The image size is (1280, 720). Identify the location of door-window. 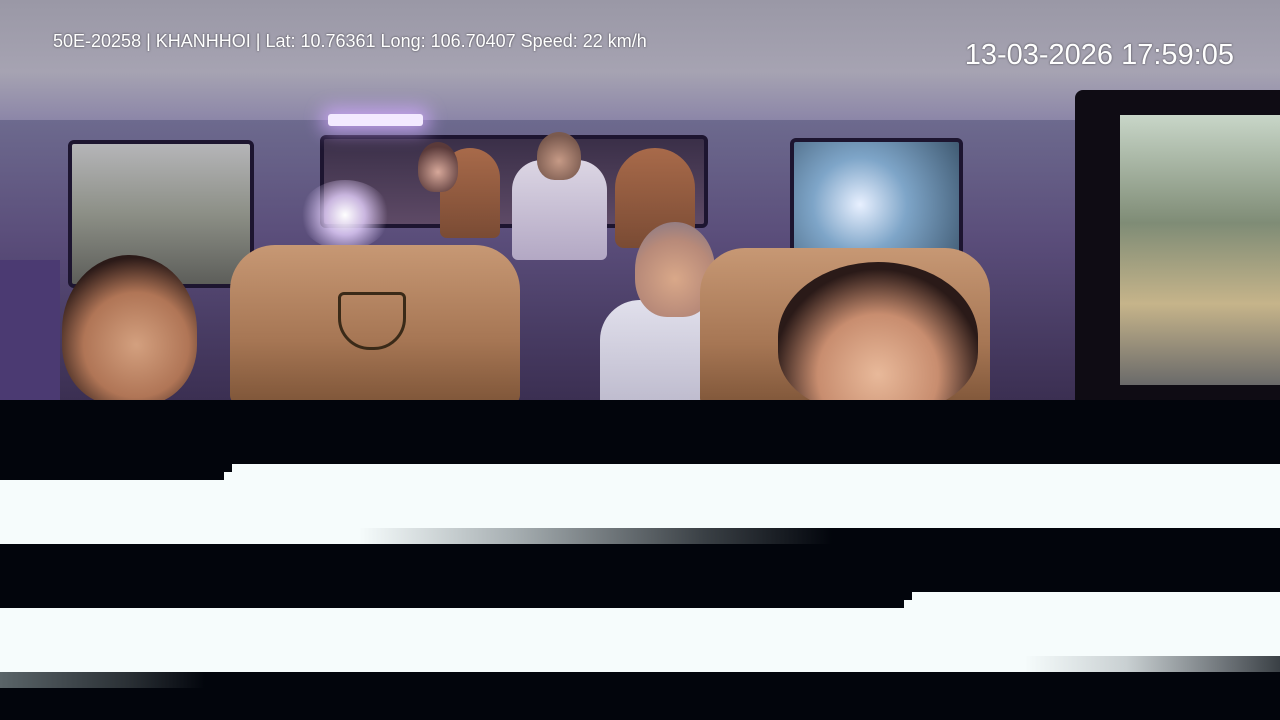
(1200, 250).